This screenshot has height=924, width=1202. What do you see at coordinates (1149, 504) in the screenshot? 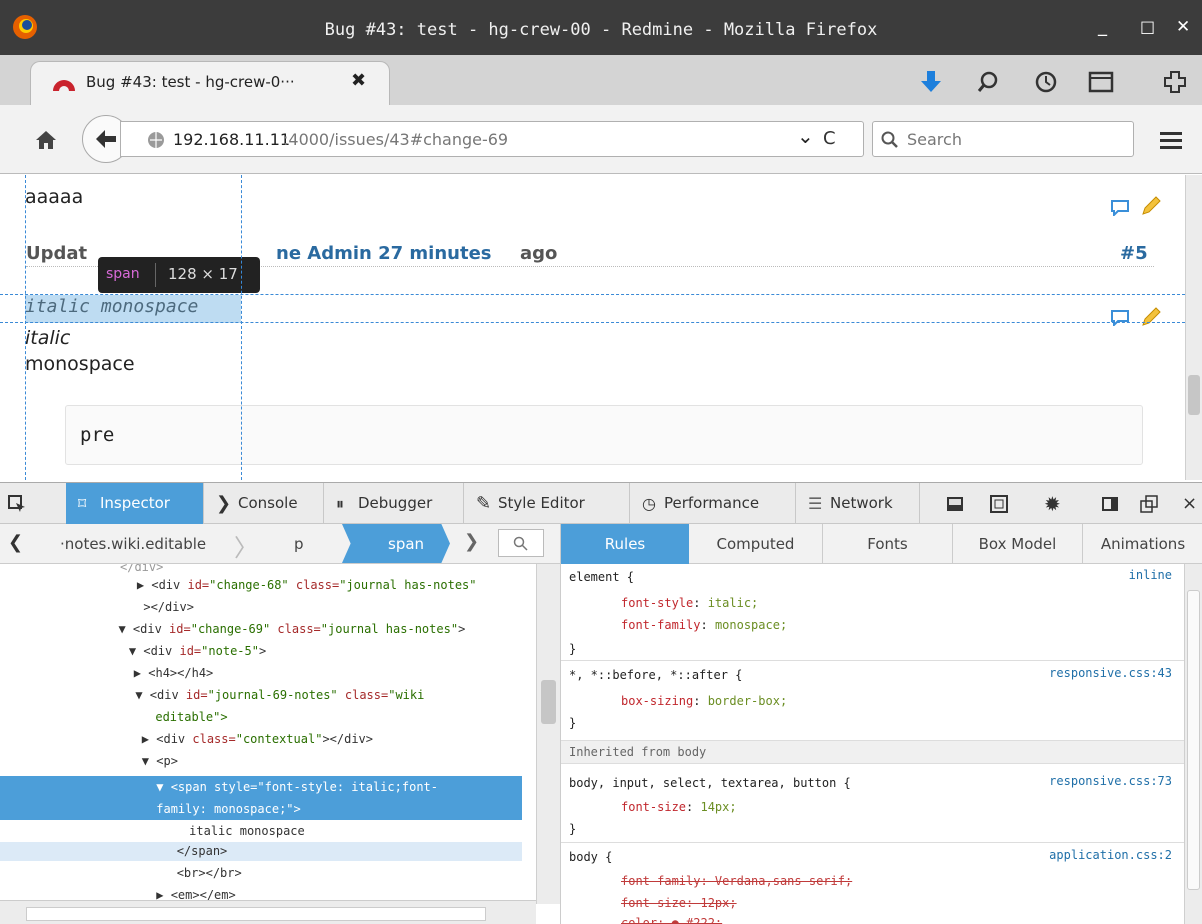
I see `undock-window-icon` at bounding box center [1149, 504].